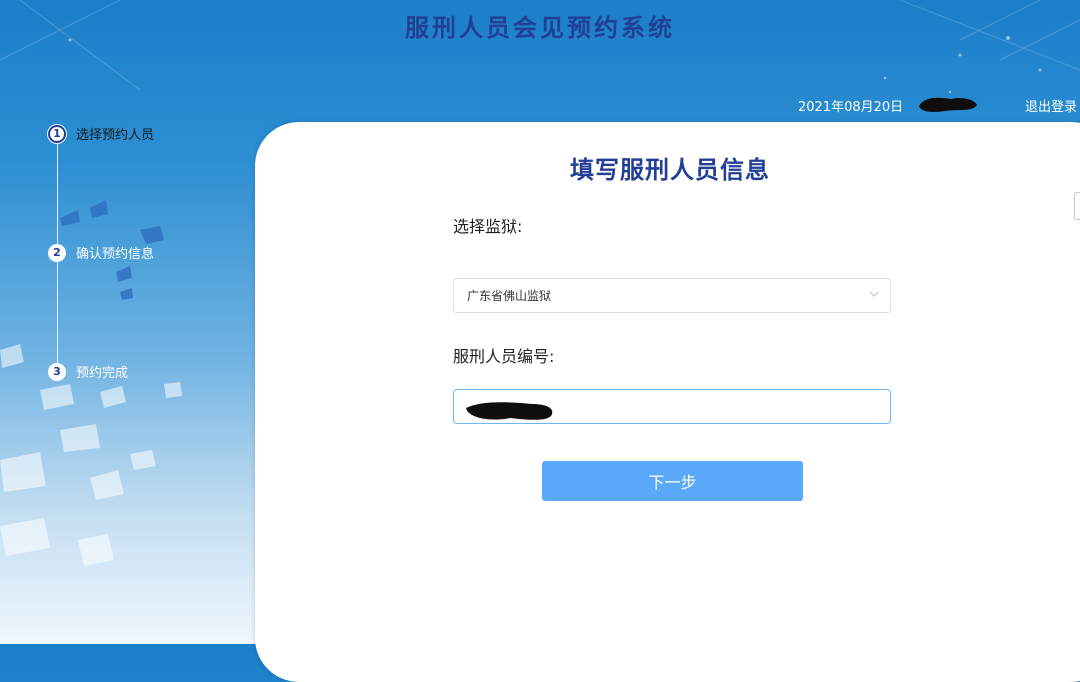  Describe the element at coordinates (1077, 206) in the screenshot. I see `side-edge-tab` at that location.